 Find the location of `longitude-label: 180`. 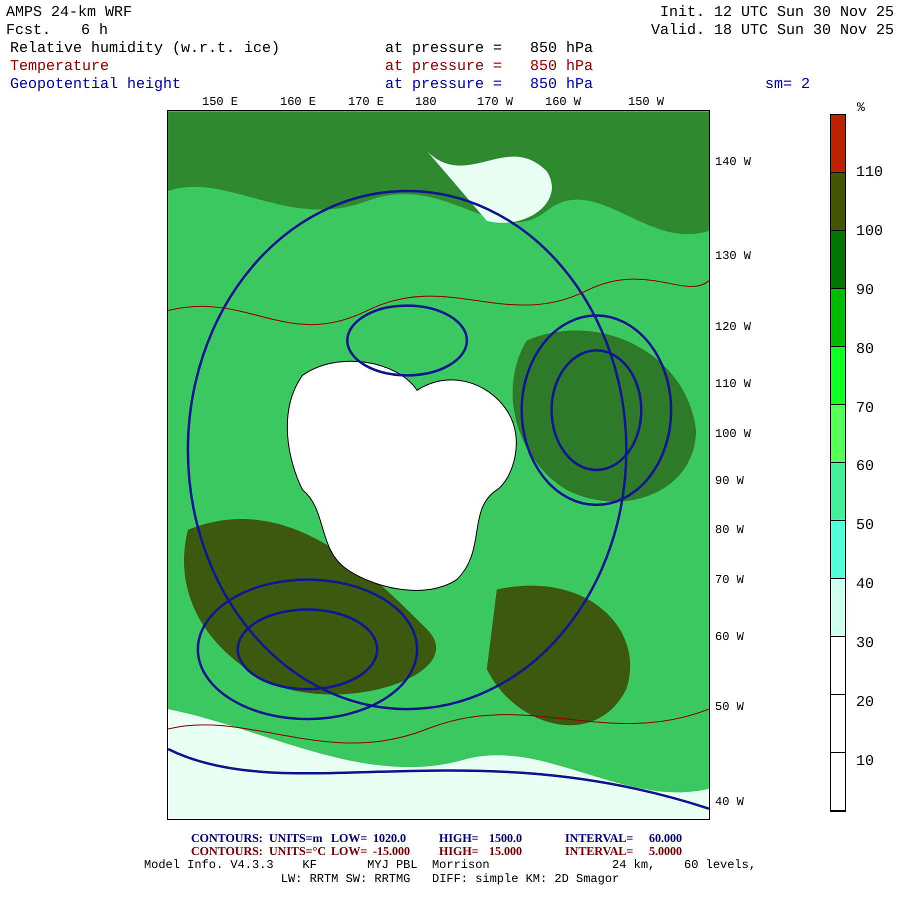

longitude-label: 180 is located at coordinates (426, 102).